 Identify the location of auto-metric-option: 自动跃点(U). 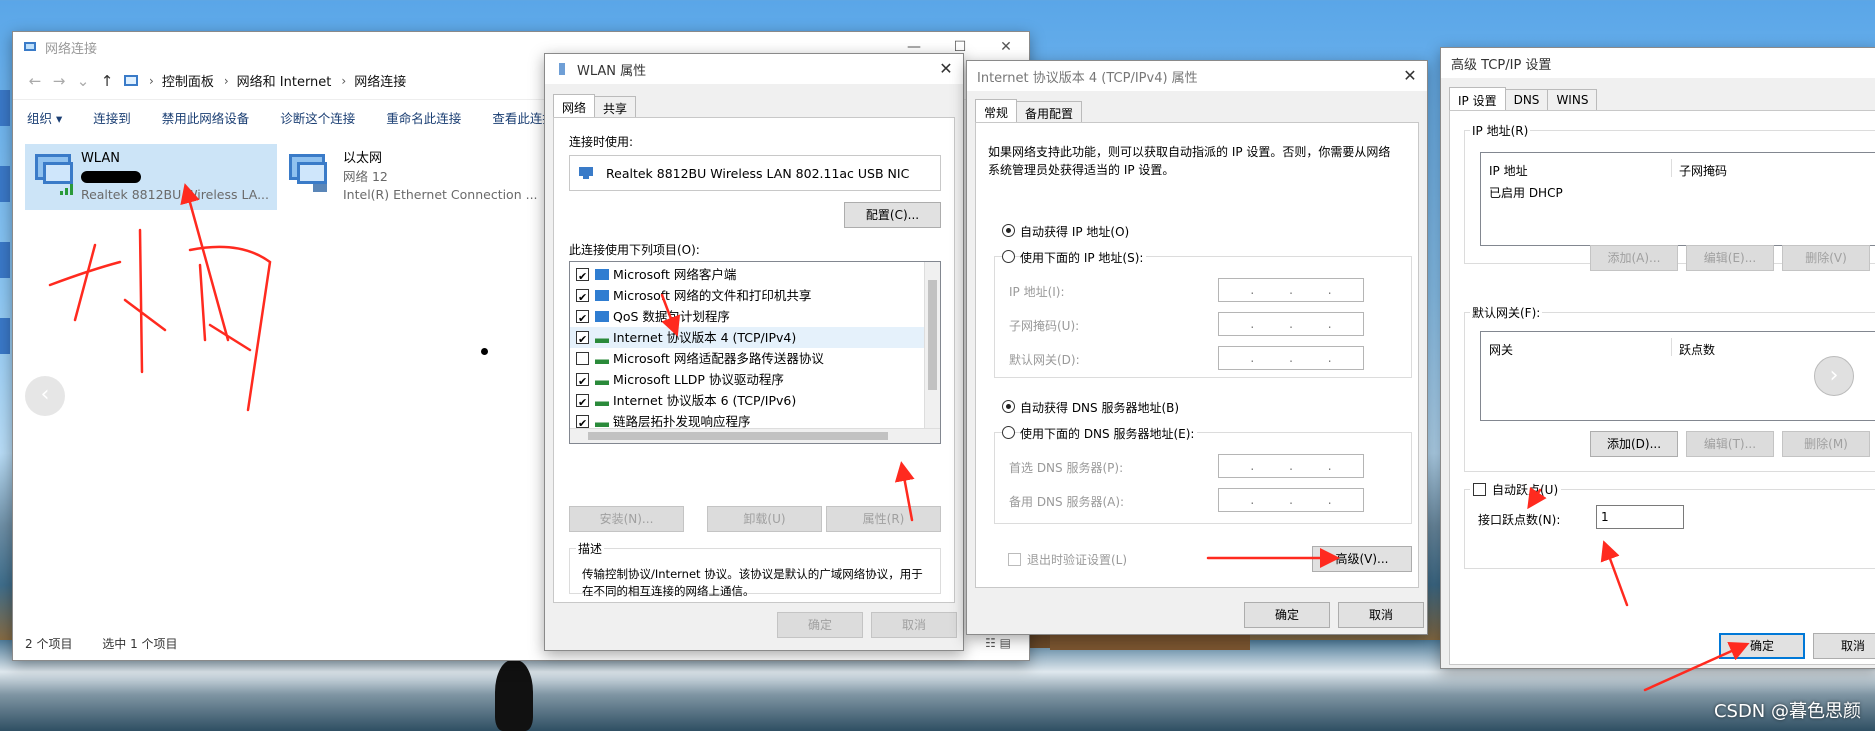
(1516, 489).